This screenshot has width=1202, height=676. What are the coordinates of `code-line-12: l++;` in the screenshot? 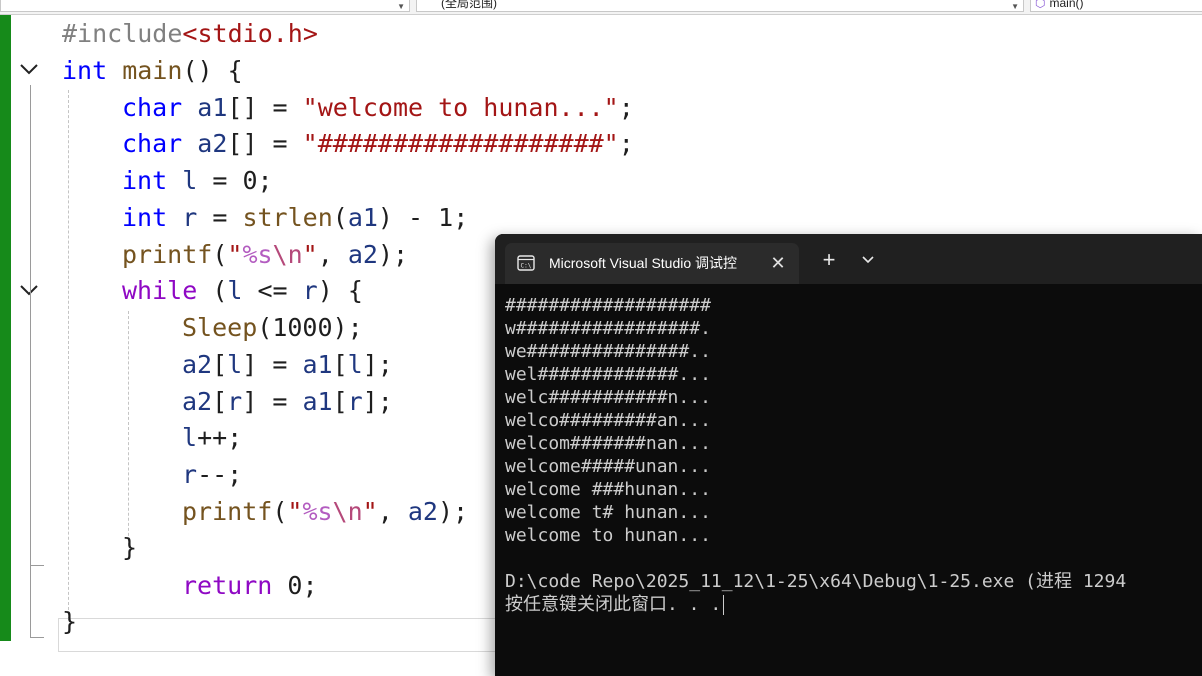 It's located at (212, 437).